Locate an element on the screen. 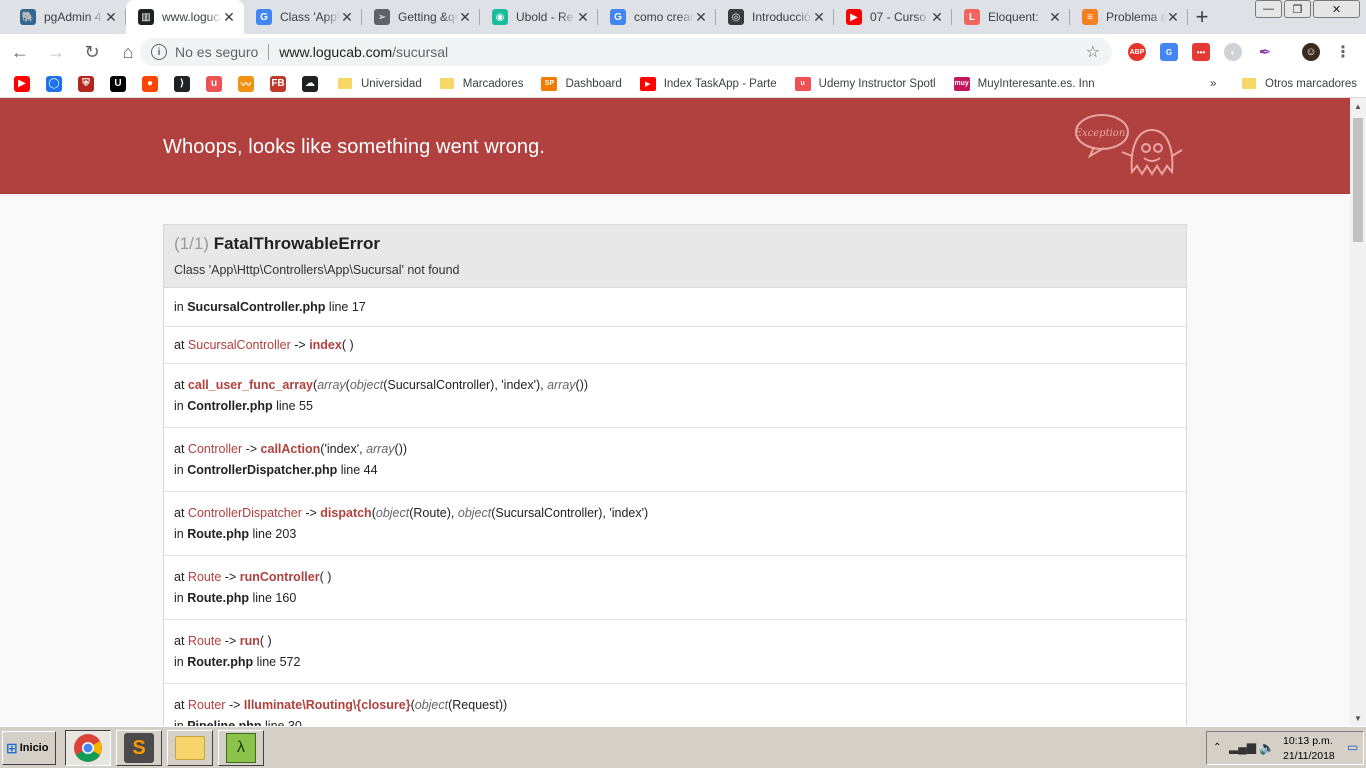 The height and width of the screenshot is (768, 1366). sublime-icon: S is located at coordinates (139, 748).